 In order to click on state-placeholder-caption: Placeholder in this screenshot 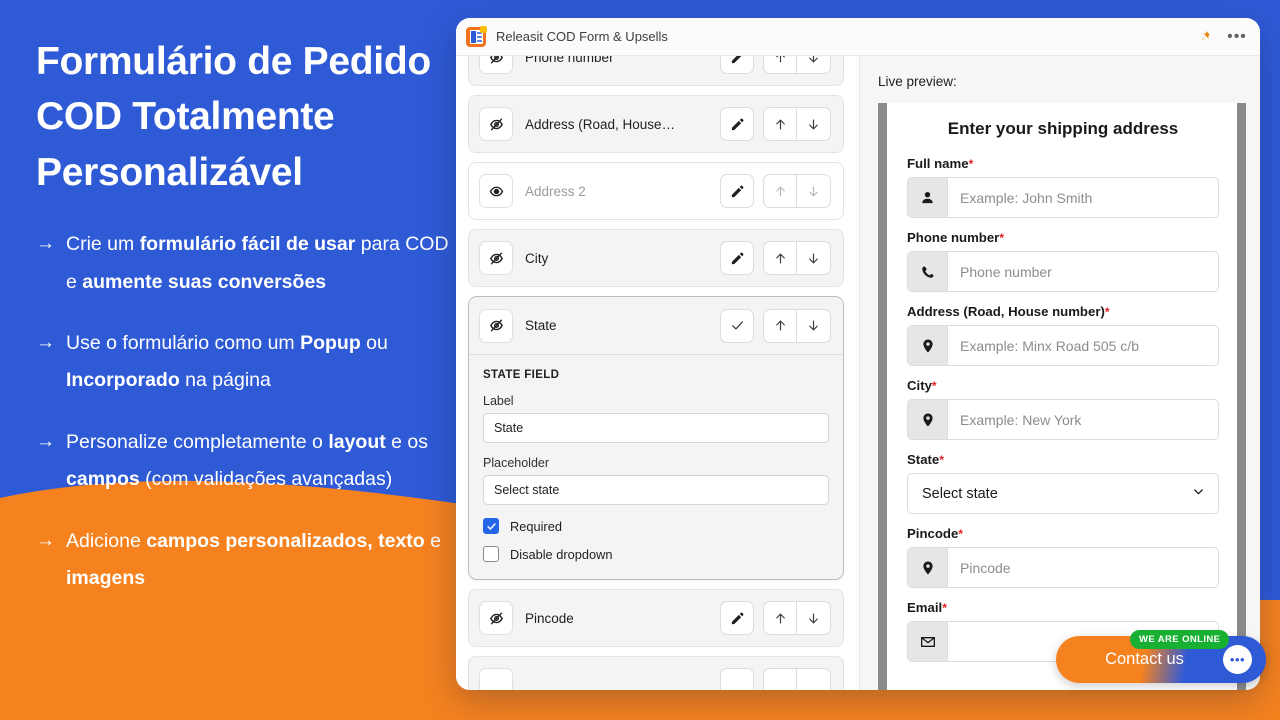, I will do `click(516, 463)`.